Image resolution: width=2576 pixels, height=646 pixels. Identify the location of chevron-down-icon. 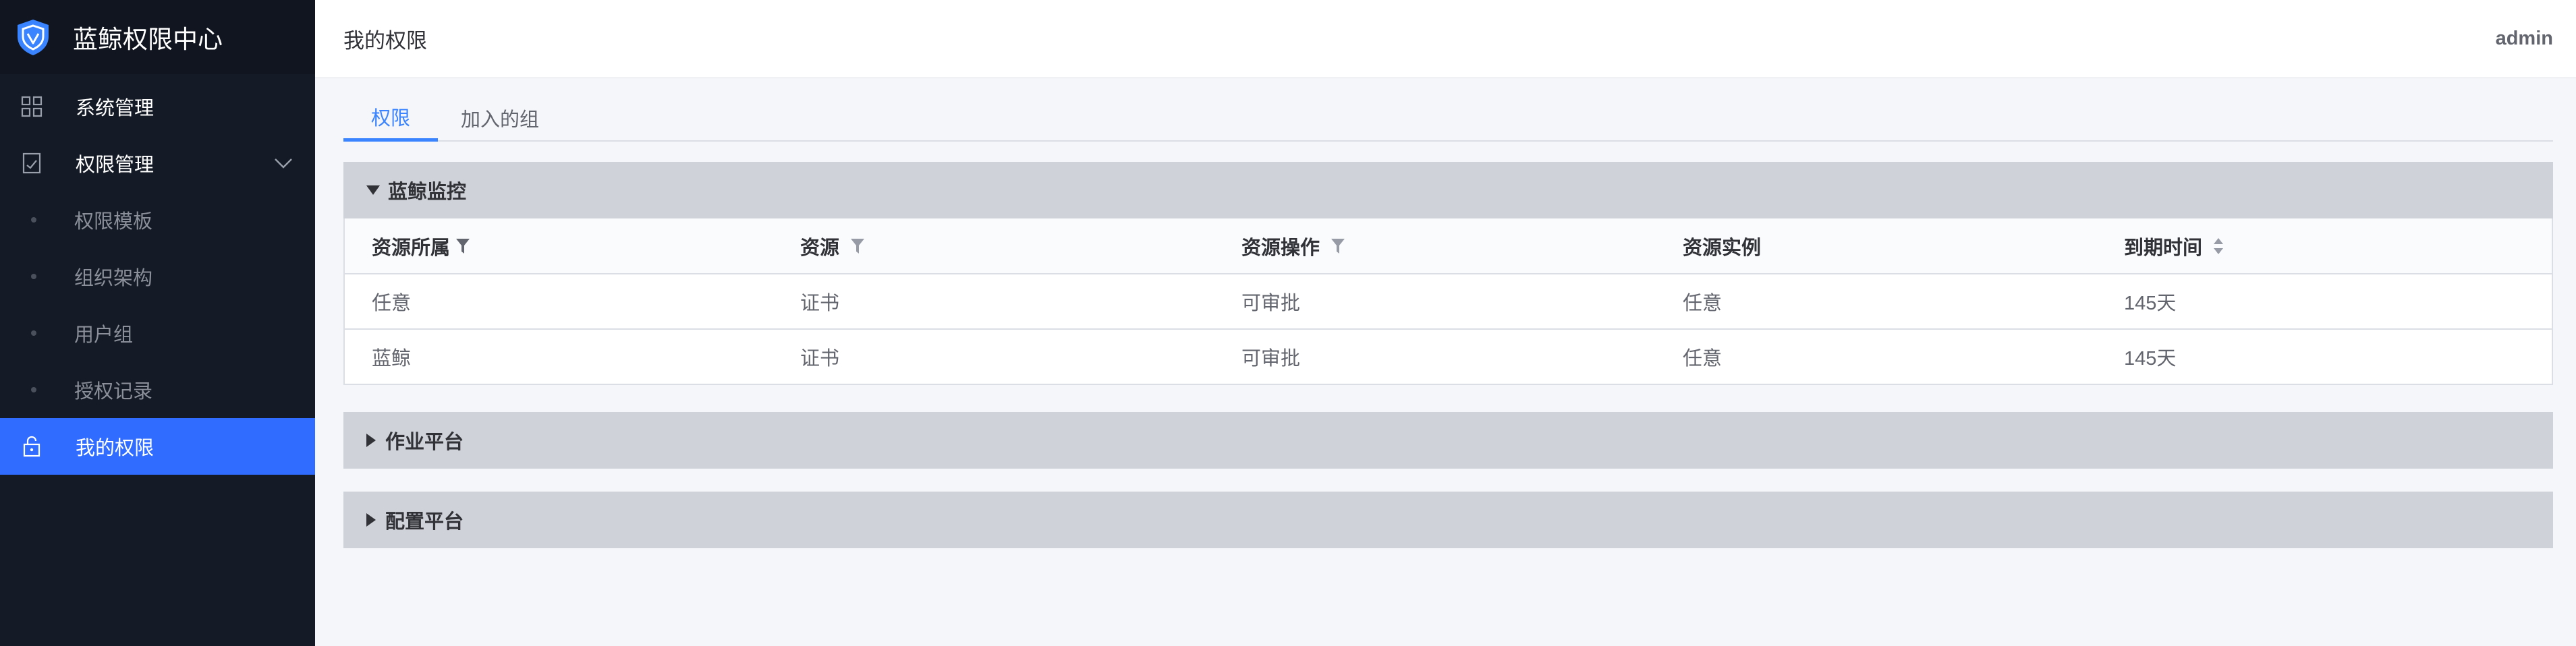
(283, 164).